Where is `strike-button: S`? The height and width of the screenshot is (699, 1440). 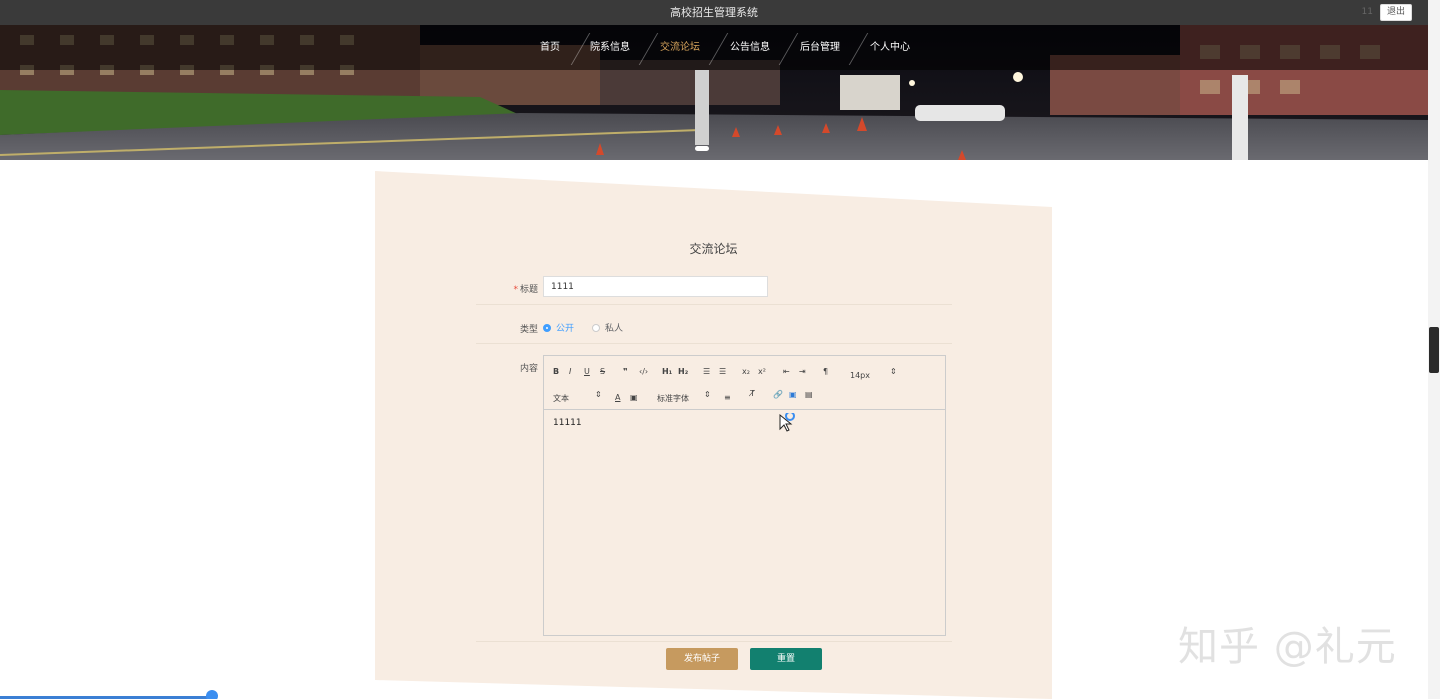
strike-button: S is located at coordinates (602, 372).